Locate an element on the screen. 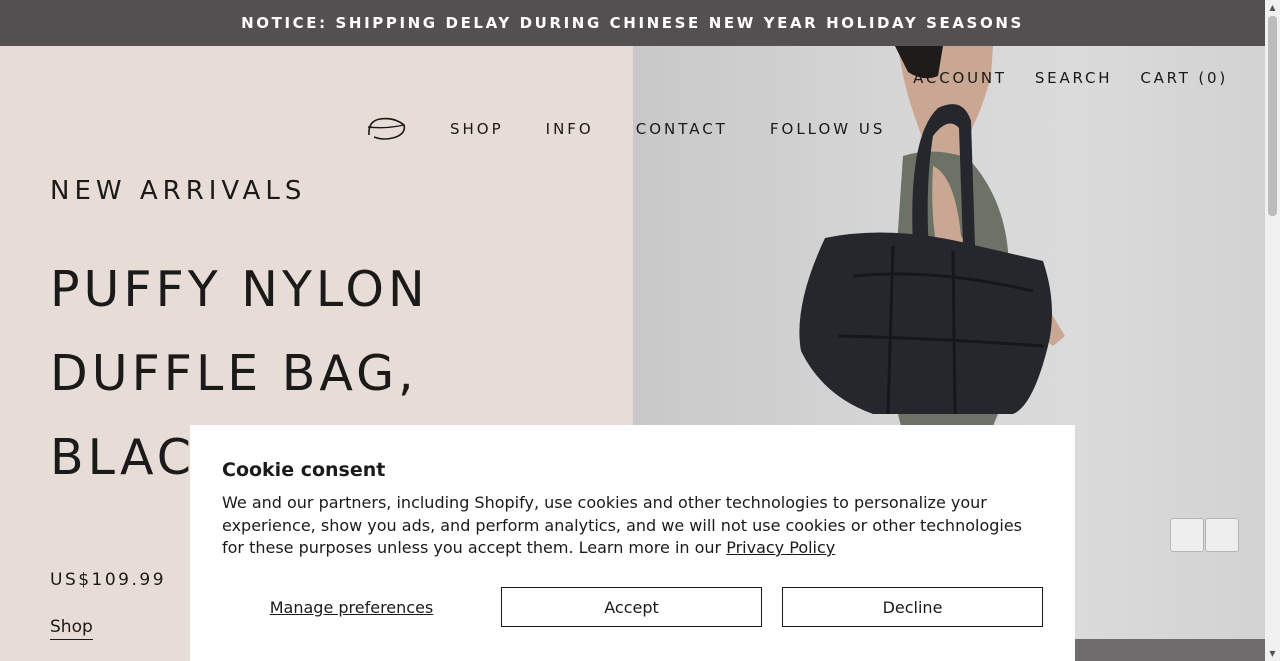  scroll-thumb is located at coordinates (1272, 116).